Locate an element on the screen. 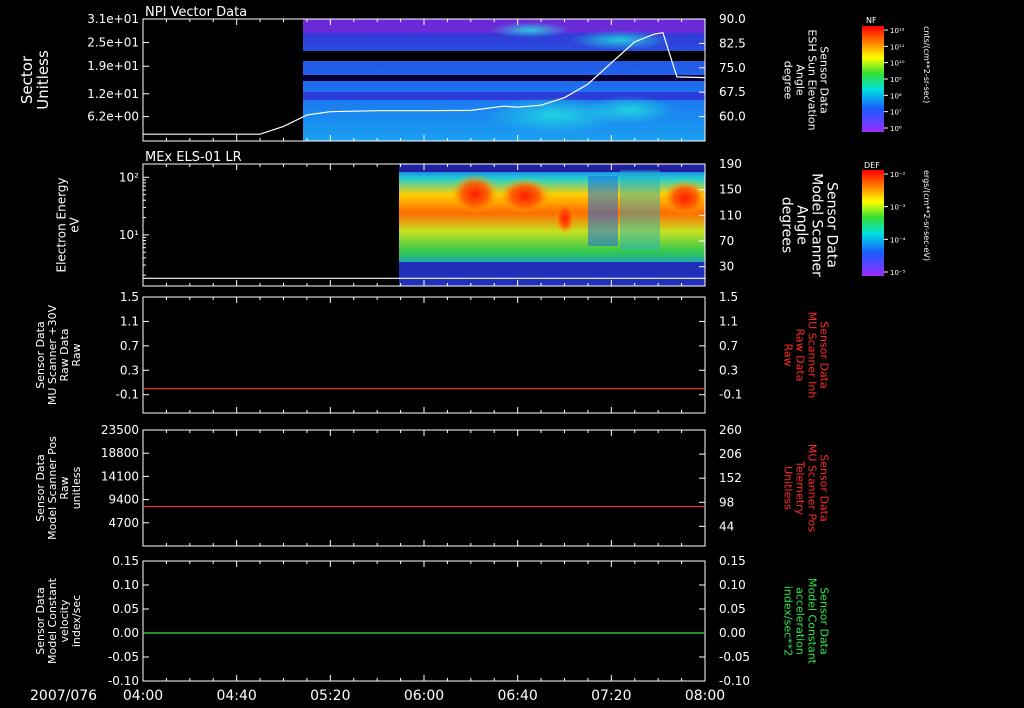  panel-1-right-label: degrees is located at coordinates (787, 225).